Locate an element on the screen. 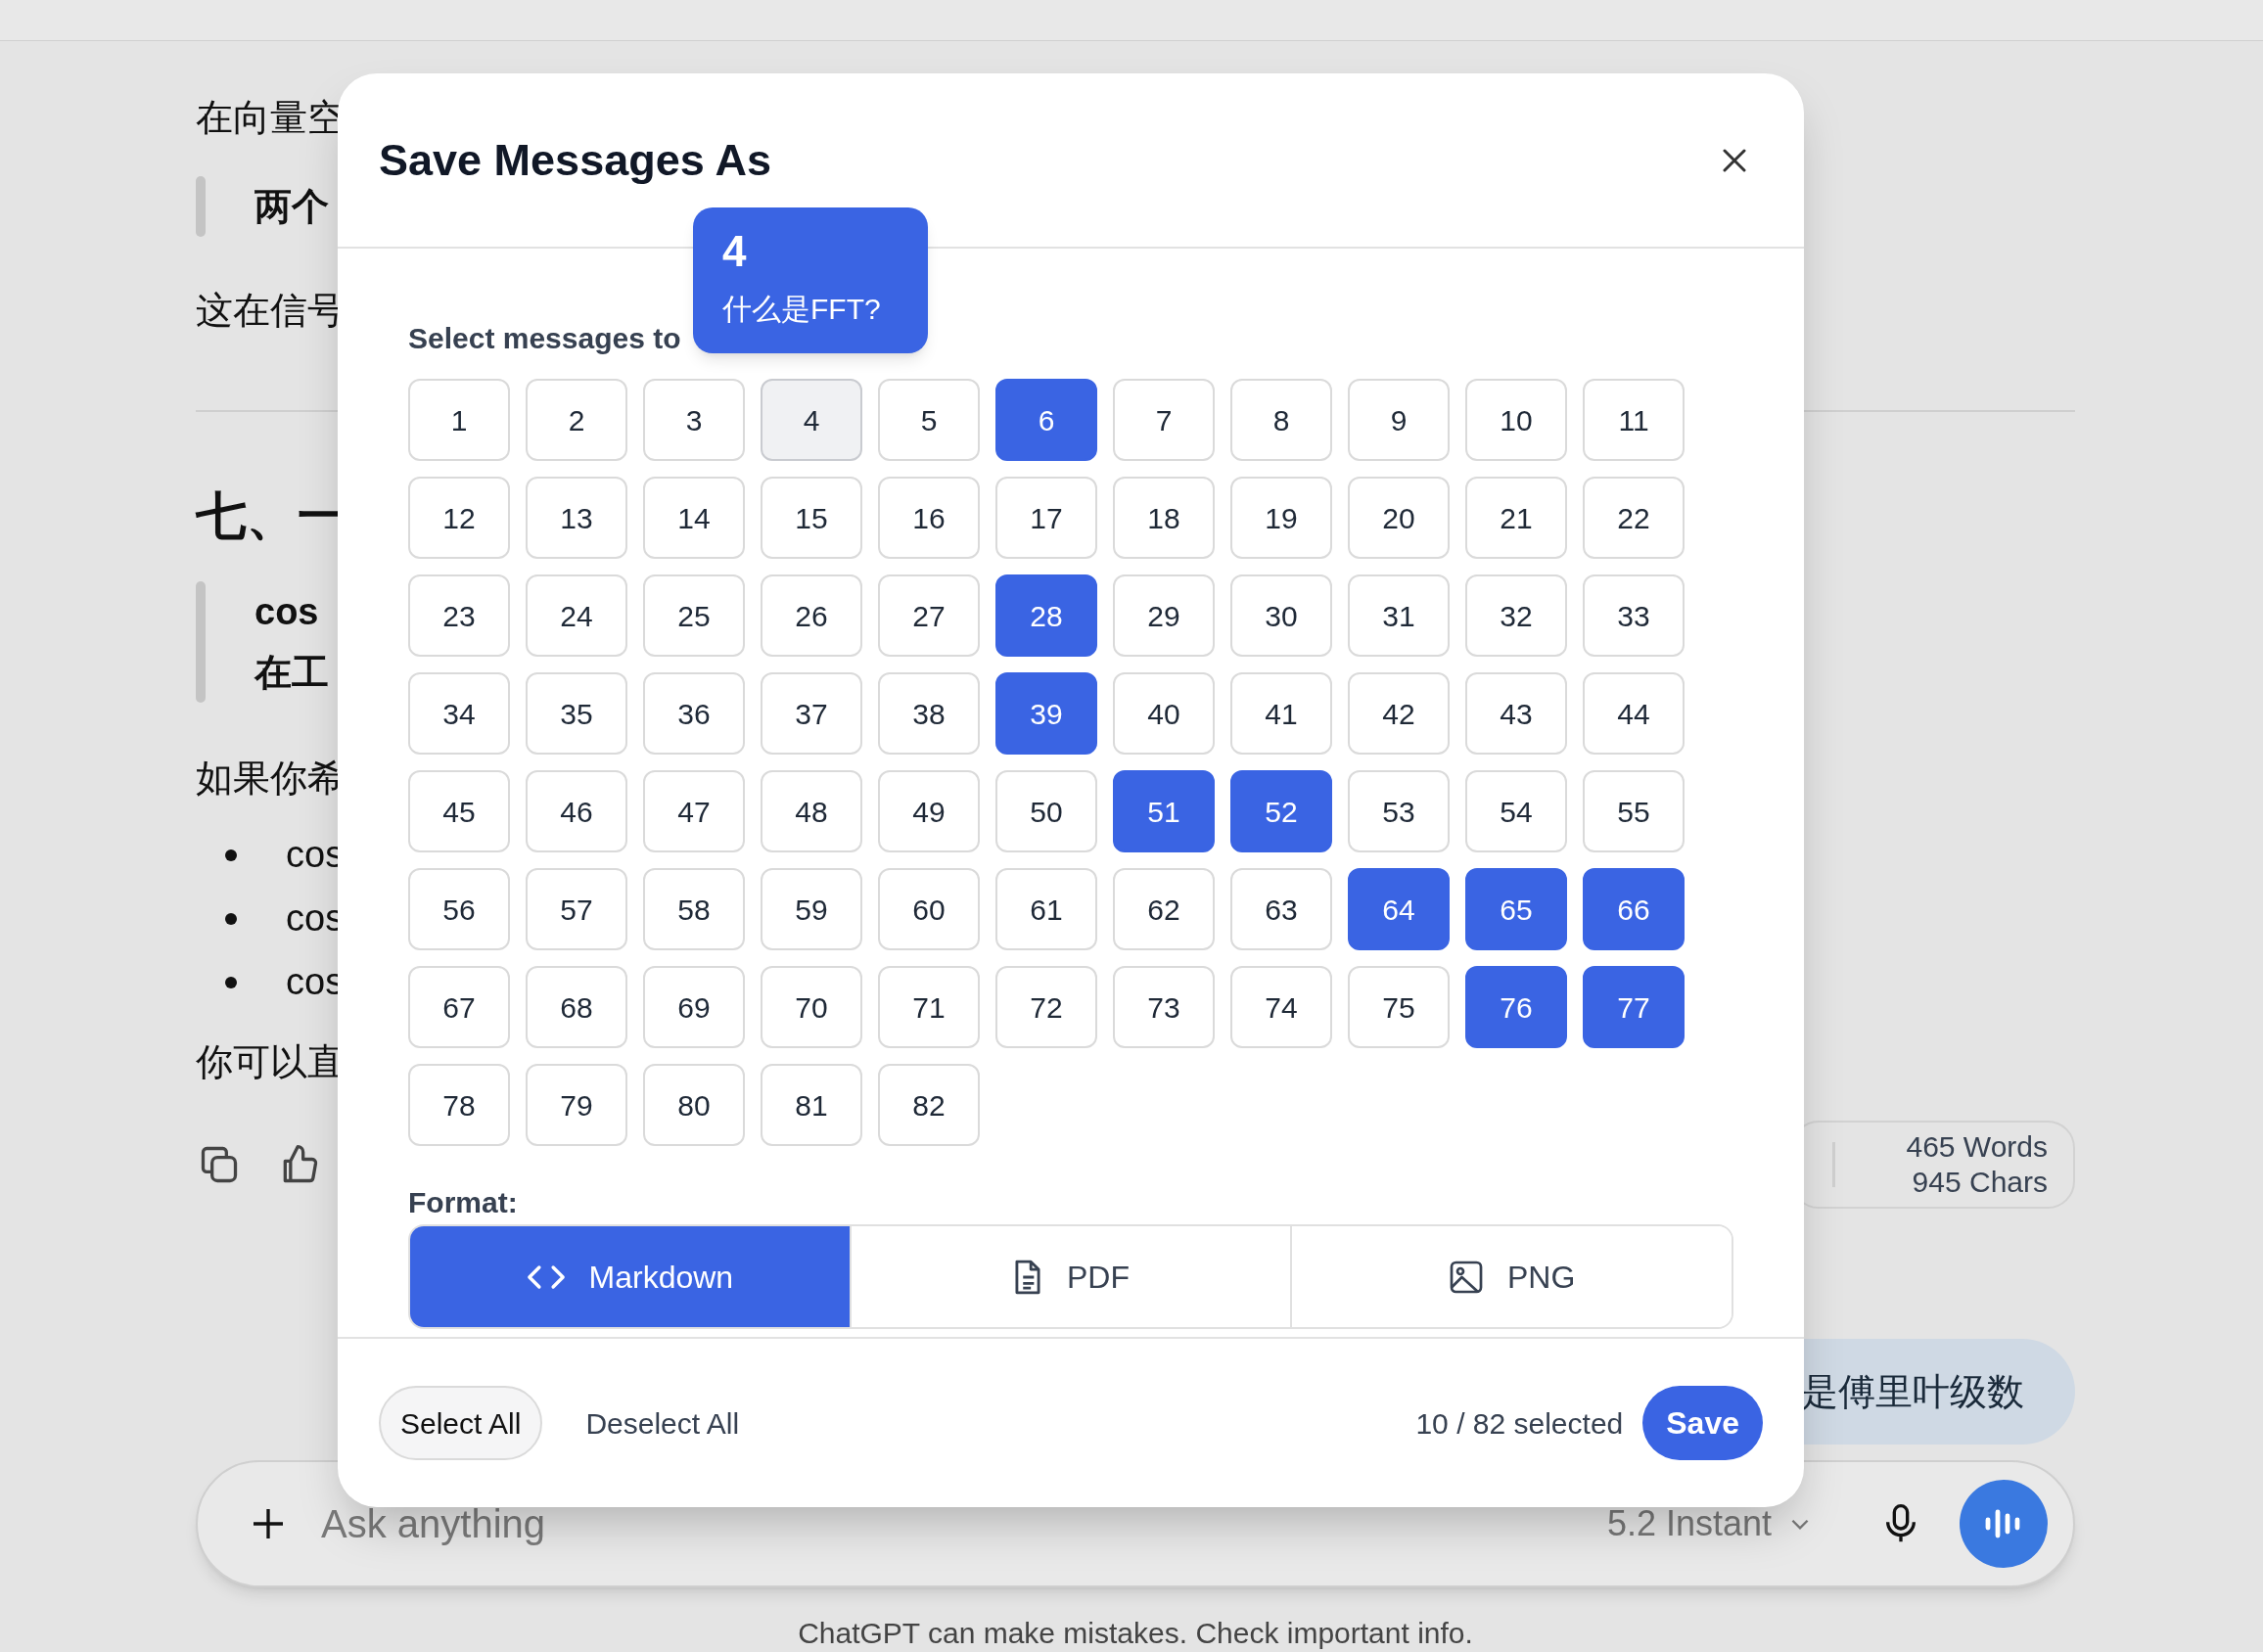  message-number-button: 27 is located at coordinates (929, 615).